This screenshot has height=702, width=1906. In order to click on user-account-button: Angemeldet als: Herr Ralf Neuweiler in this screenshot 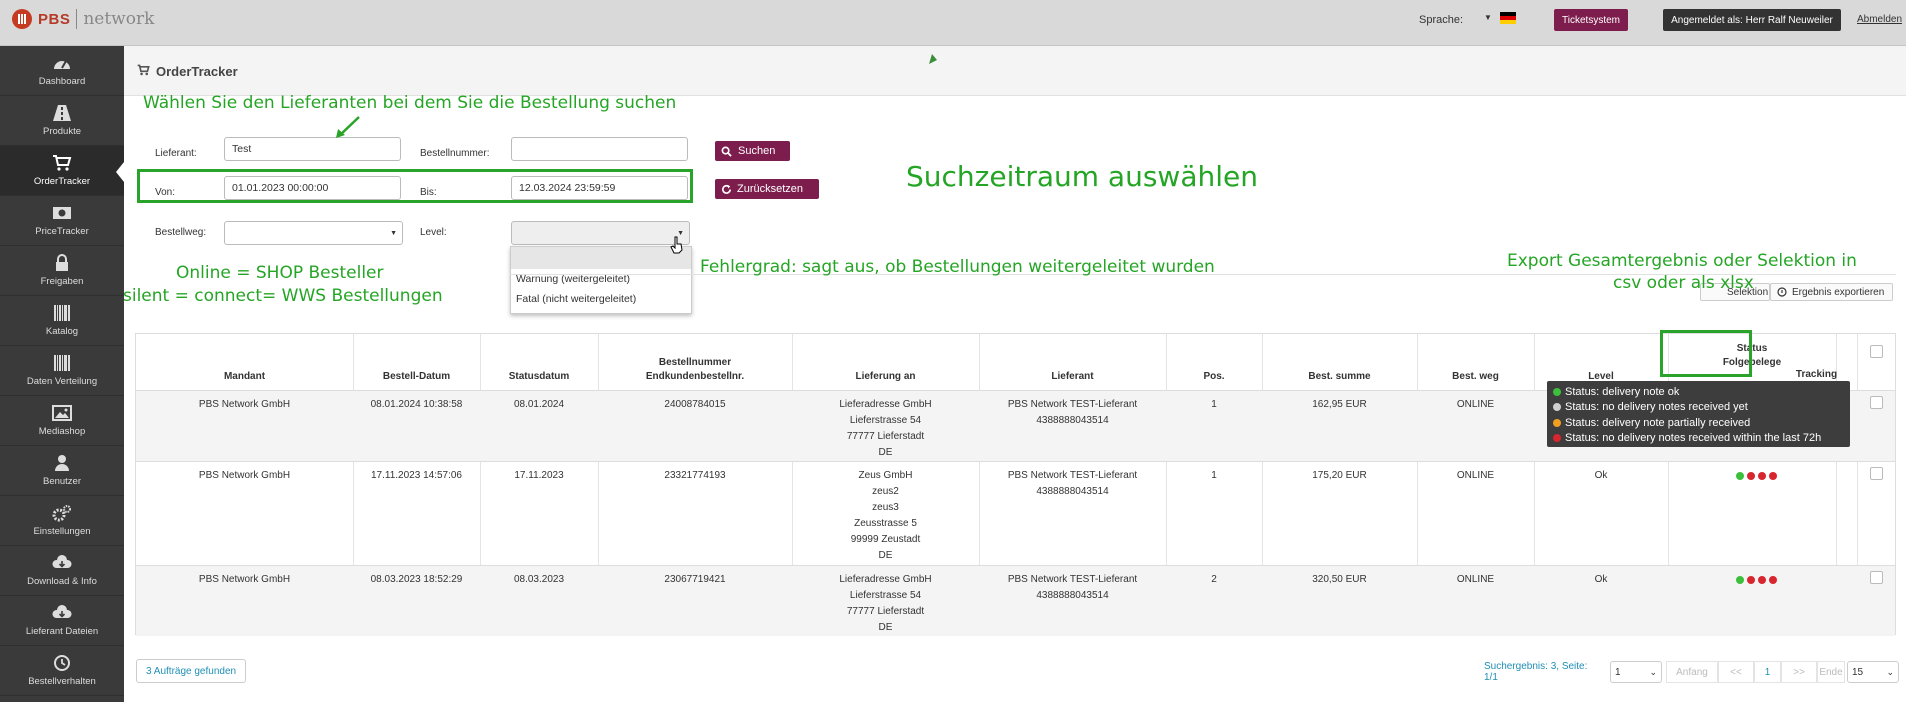, I will do `click(1752, 20)`.